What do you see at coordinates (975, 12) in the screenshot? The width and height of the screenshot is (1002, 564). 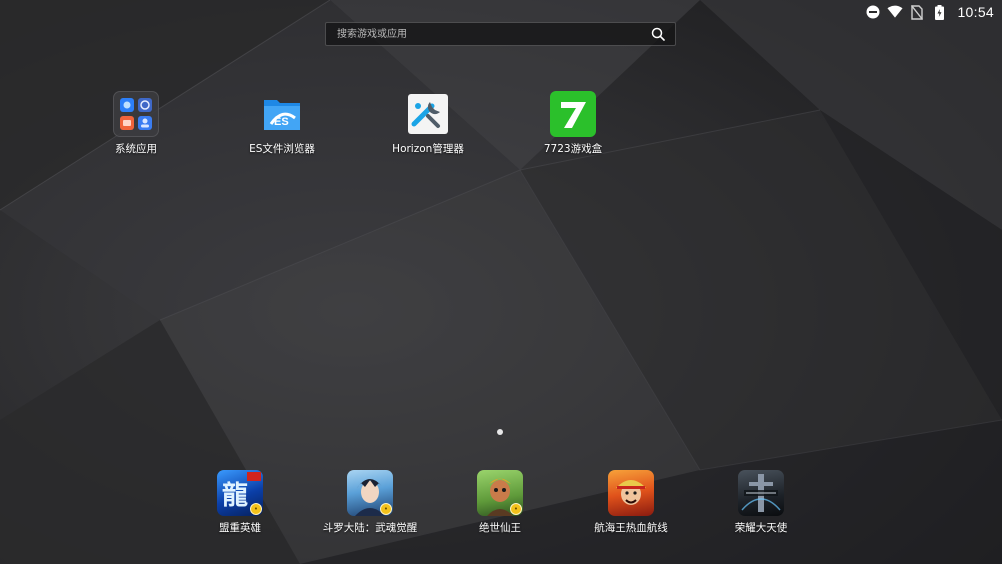 I see `status-time: 10:54` at bounding box center [975, 12].